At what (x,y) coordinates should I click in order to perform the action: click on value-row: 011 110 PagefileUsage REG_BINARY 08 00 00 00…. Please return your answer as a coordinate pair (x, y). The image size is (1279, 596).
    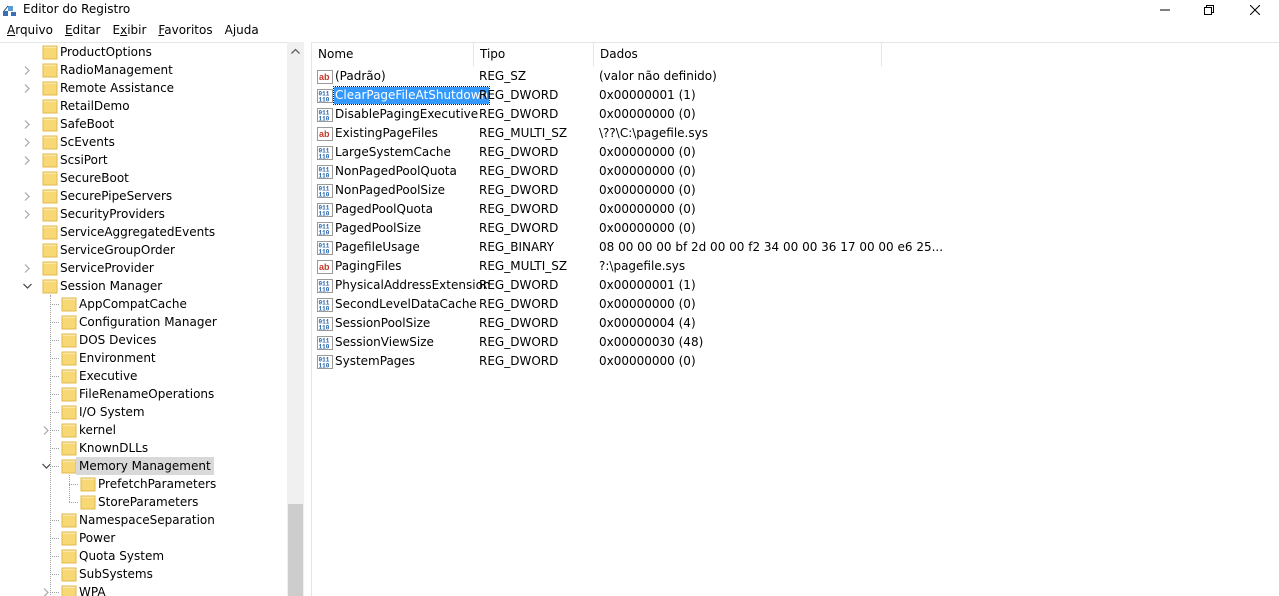
    Looking at the image, I should click on (795, 247).